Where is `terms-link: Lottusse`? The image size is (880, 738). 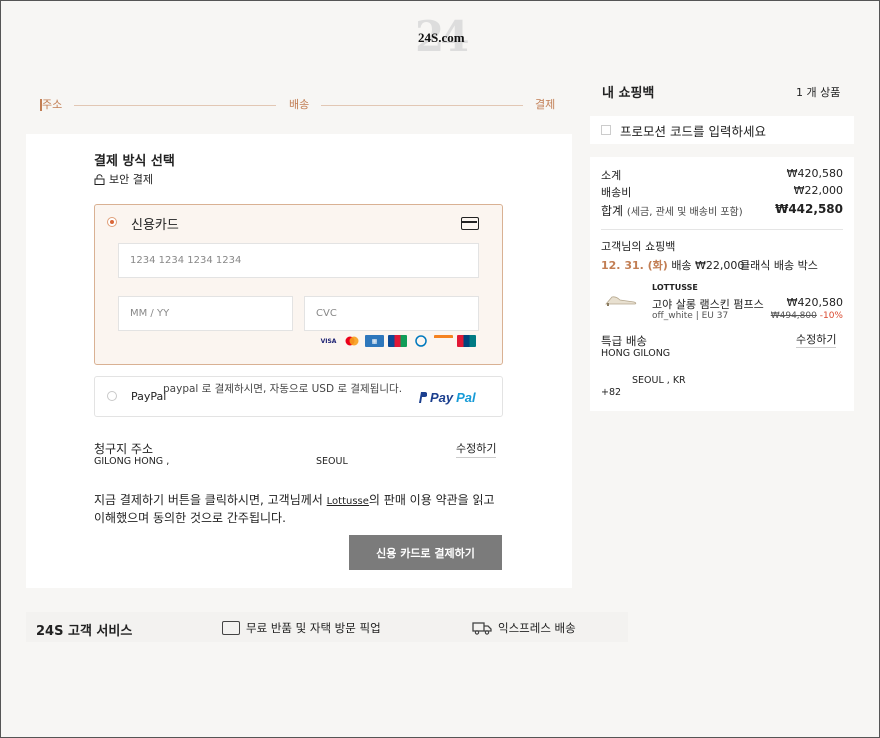
terms-link: Lottusse is located at coordinates (348, 501).